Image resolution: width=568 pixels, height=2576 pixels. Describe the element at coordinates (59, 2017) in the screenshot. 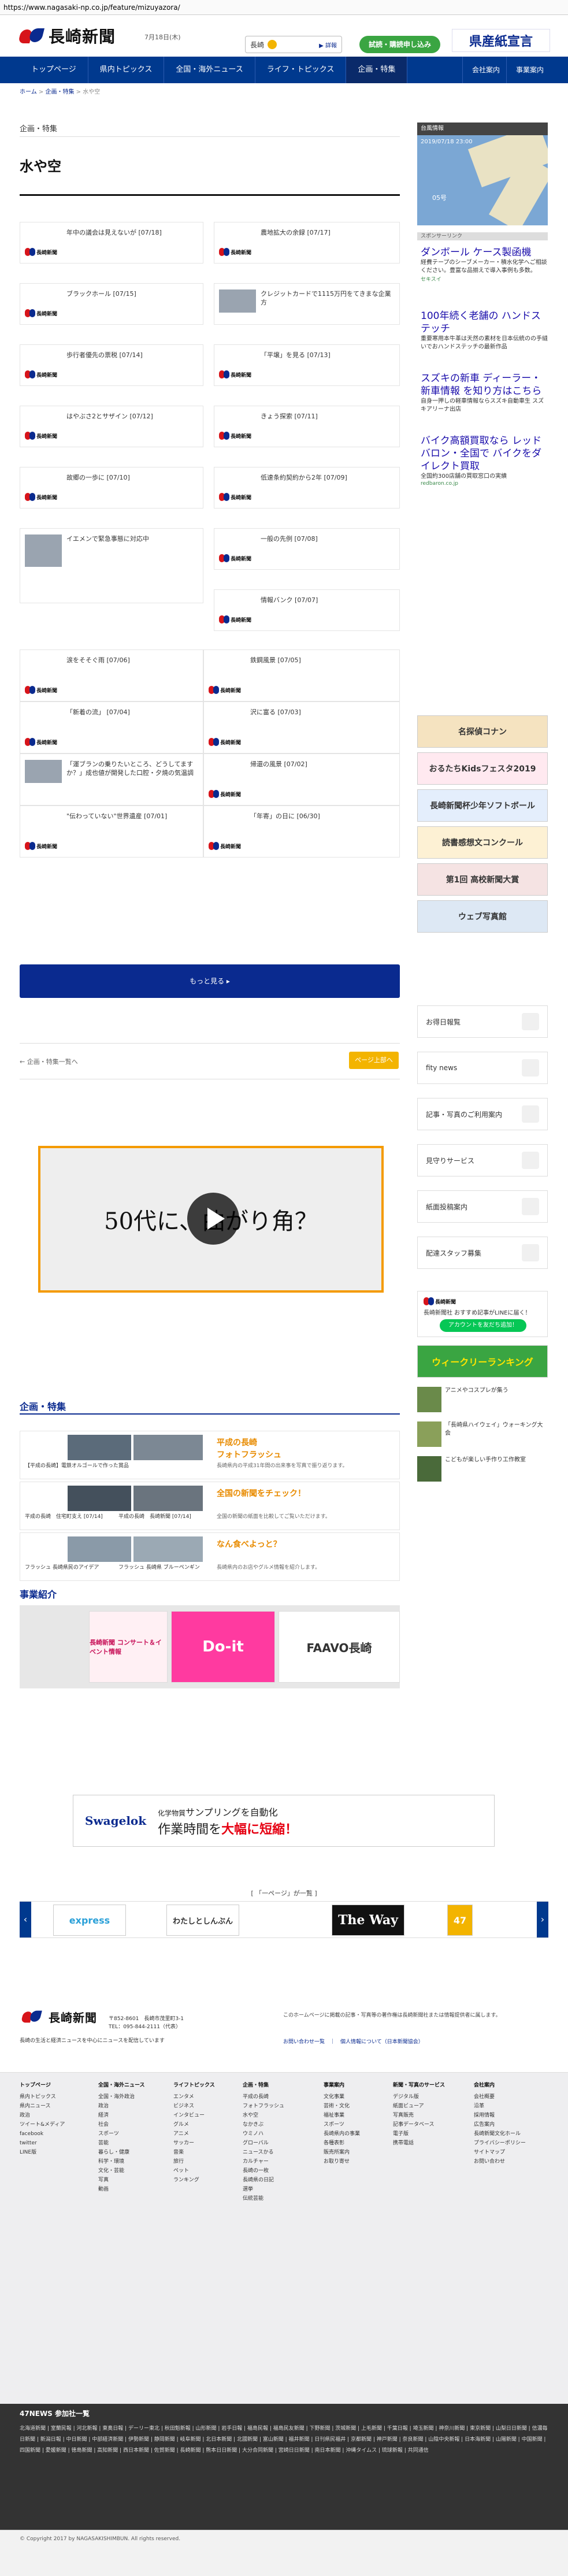

I see `footer-logo: 長崎新聞` at that location.